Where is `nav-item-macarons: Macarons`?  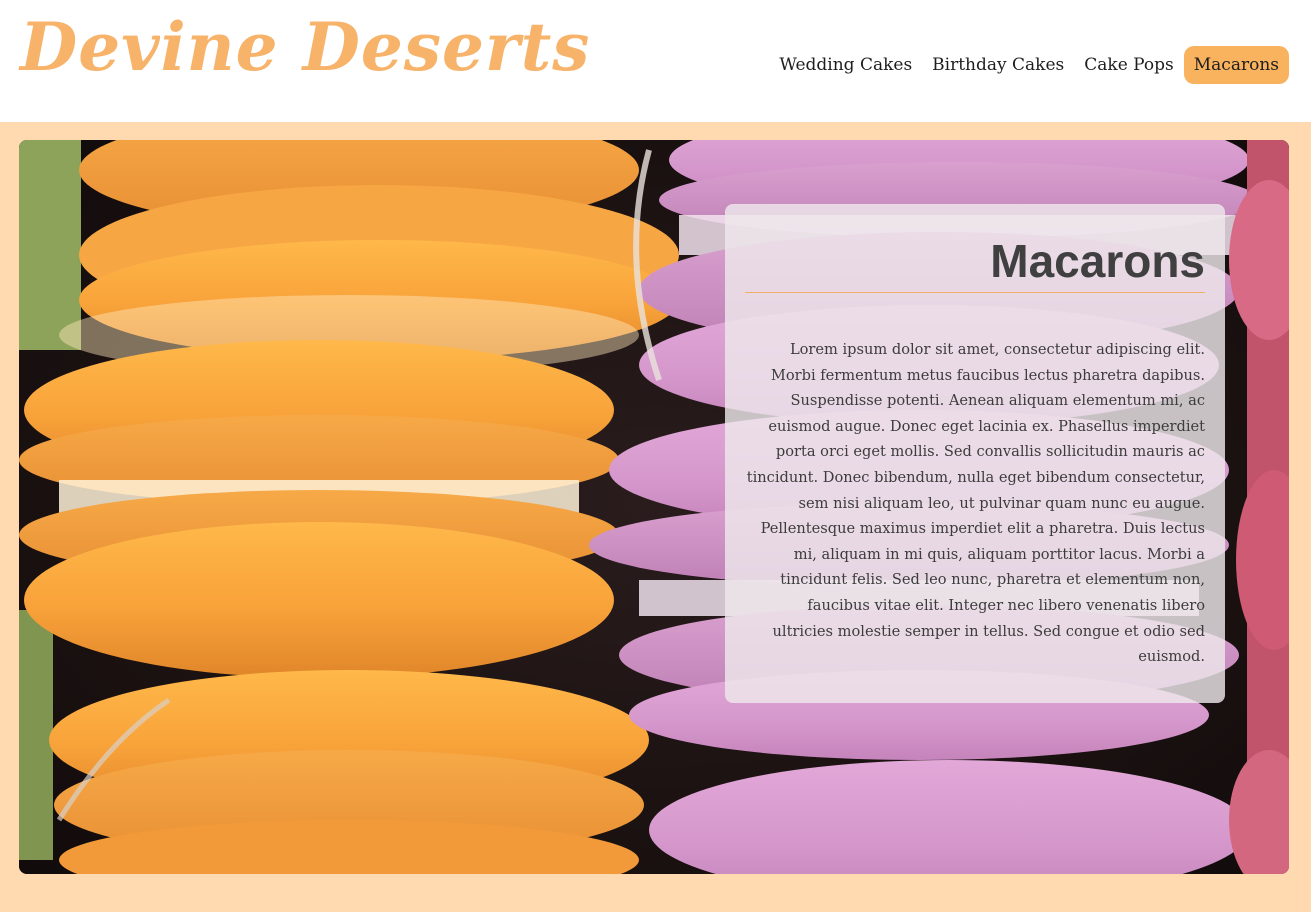
nav-item-macarons: Macarons is located at coordinates (1236, 65).